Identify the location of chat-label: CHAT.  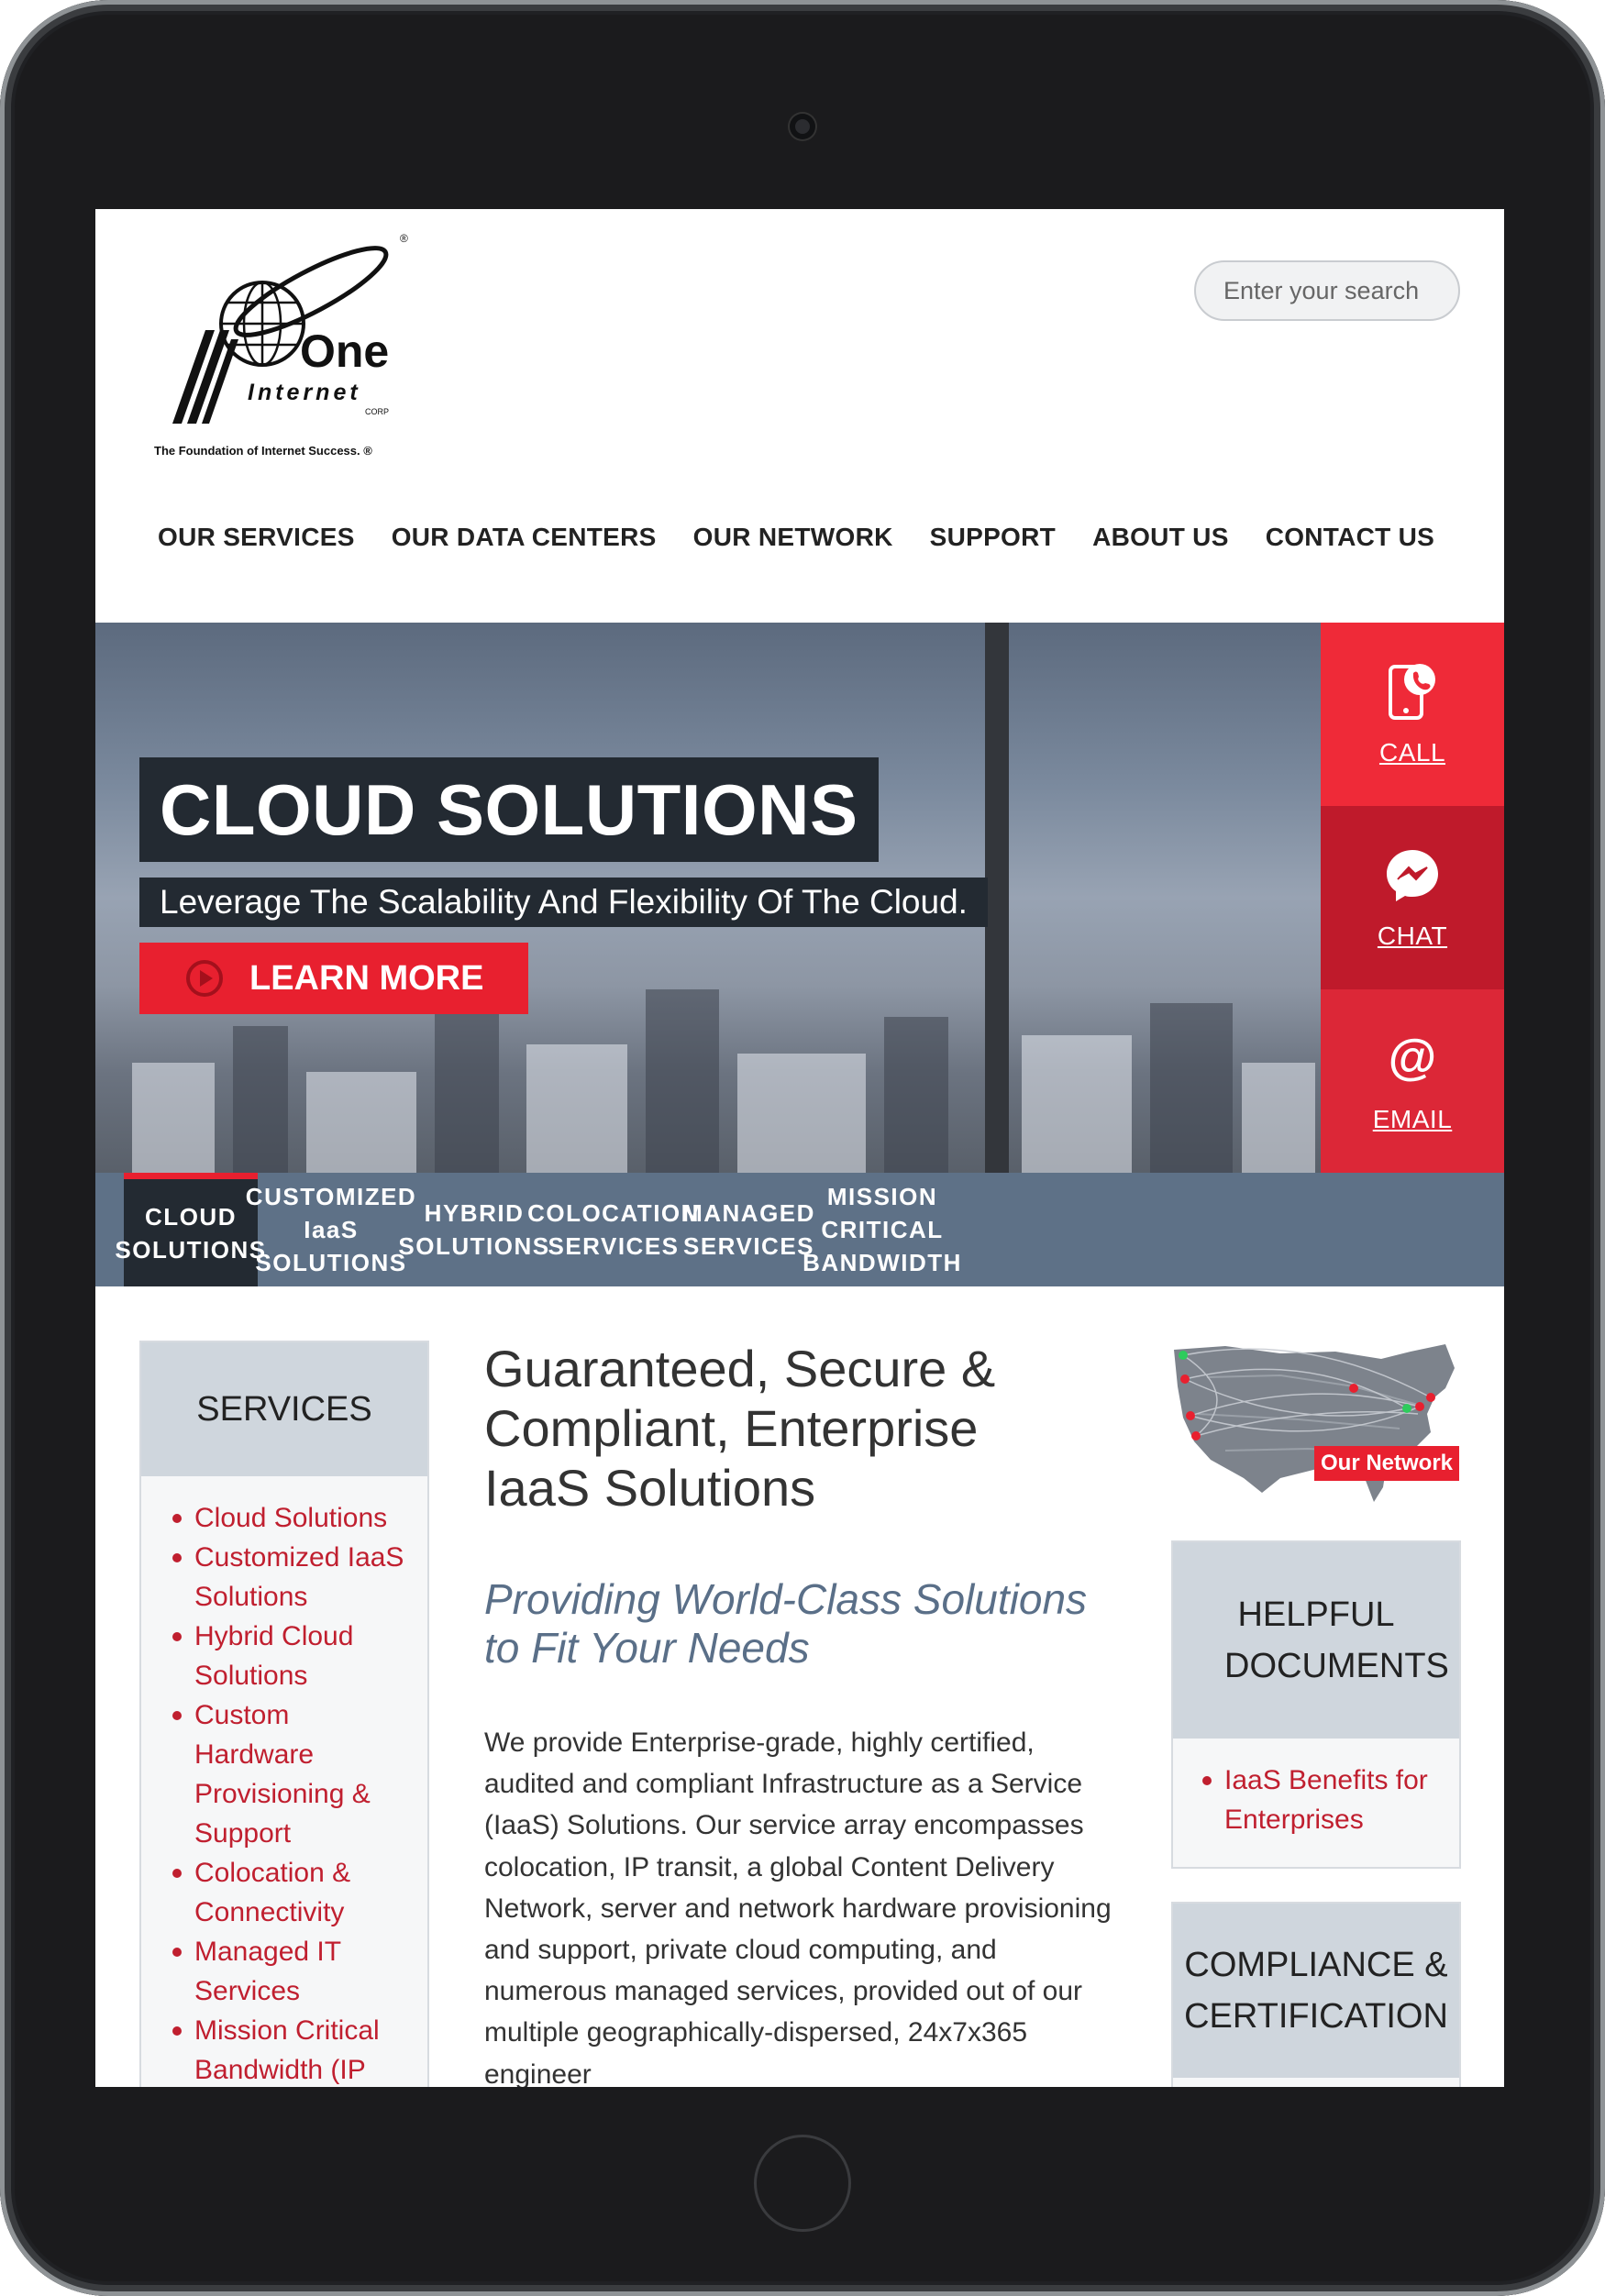
(1412, 936).